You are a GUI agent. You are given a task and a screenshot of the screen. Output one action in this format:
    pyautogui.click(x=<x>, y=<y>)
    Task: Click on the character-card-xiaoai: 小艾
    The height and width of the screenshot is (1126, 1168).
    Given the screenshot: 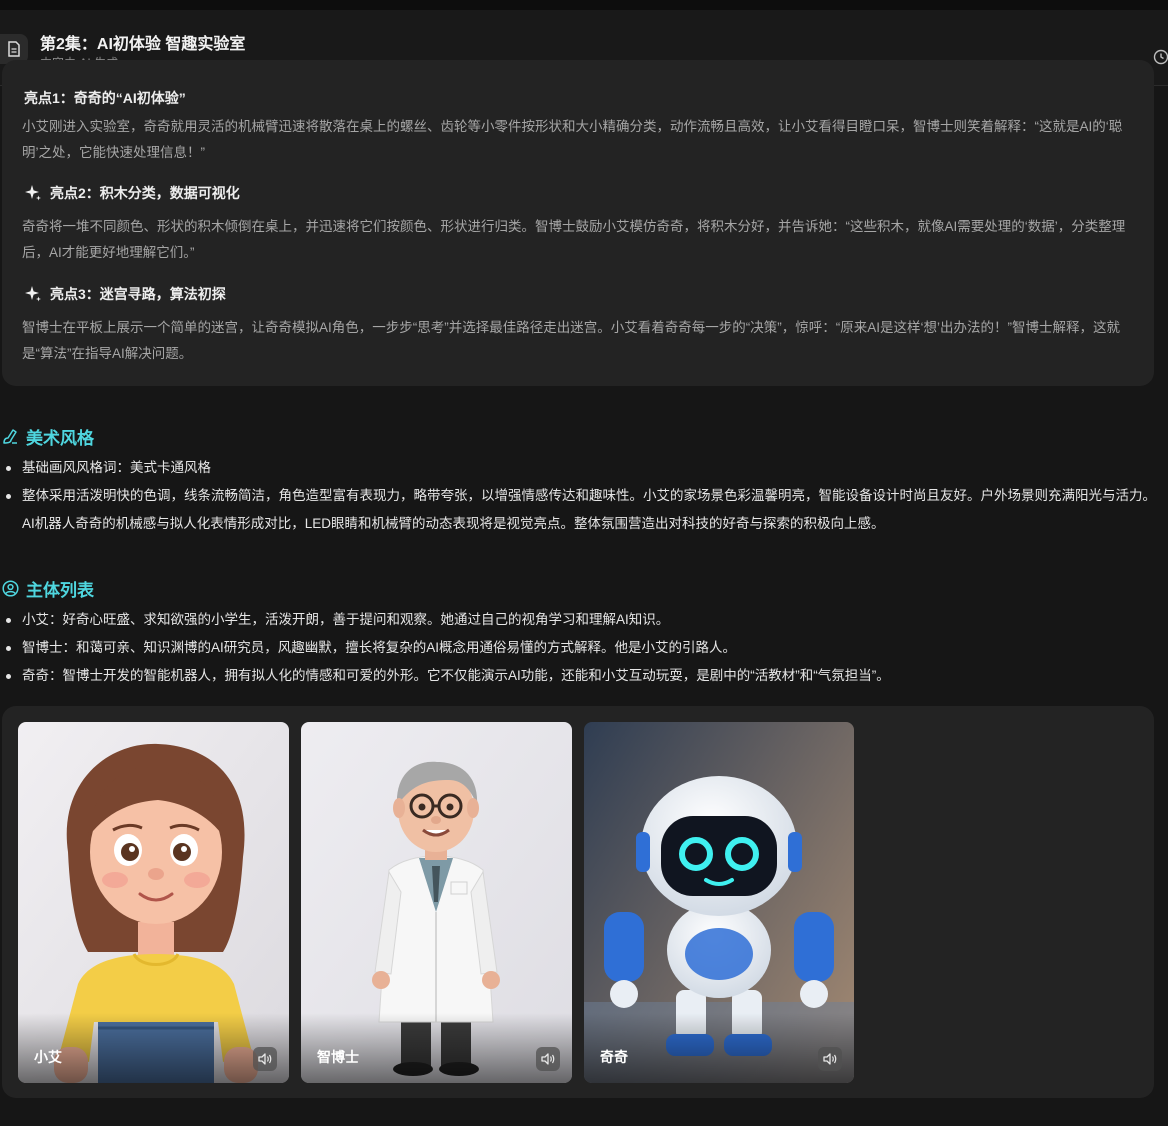 What is the action you would take?
    pyautogui.click(x=153, y=902)
    